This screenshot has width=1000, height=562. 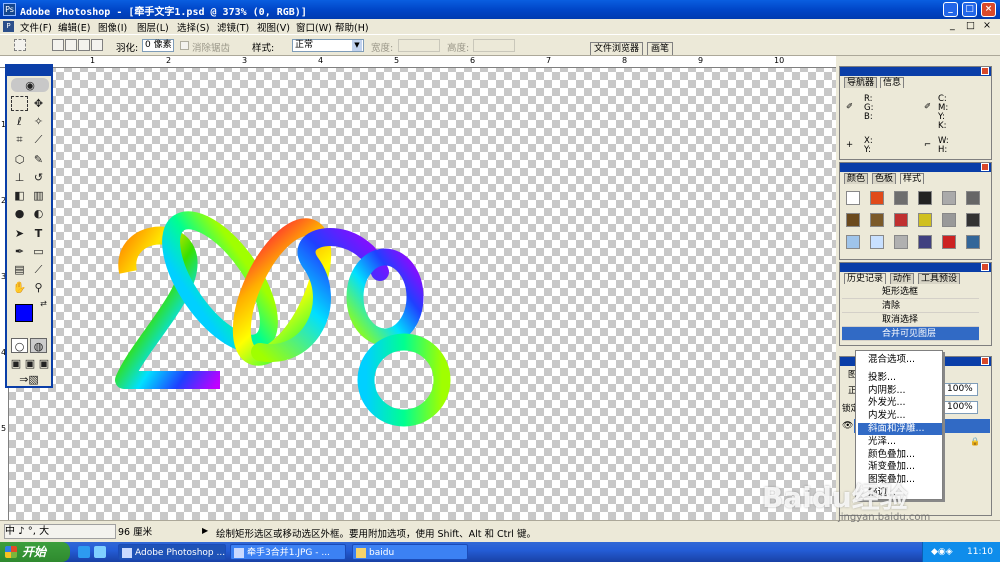 I want to click on eraser-tool-icon: ◧, so click(x=19, y=195).